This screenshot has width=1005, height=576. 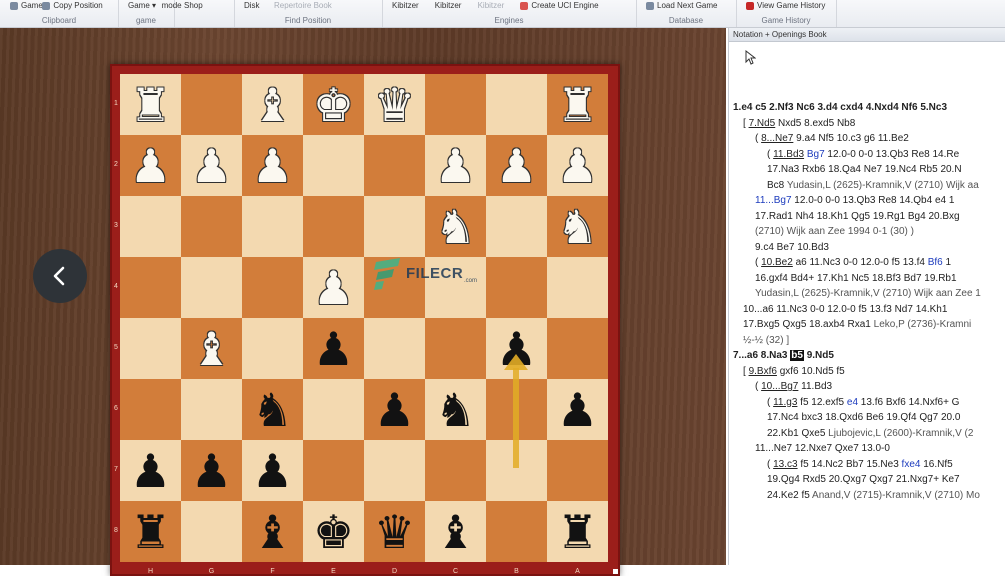 What do you see at coordinates (816, 154) in the screenshot?
I see `notation-move: Bg7` at bounding box center [816, 154].